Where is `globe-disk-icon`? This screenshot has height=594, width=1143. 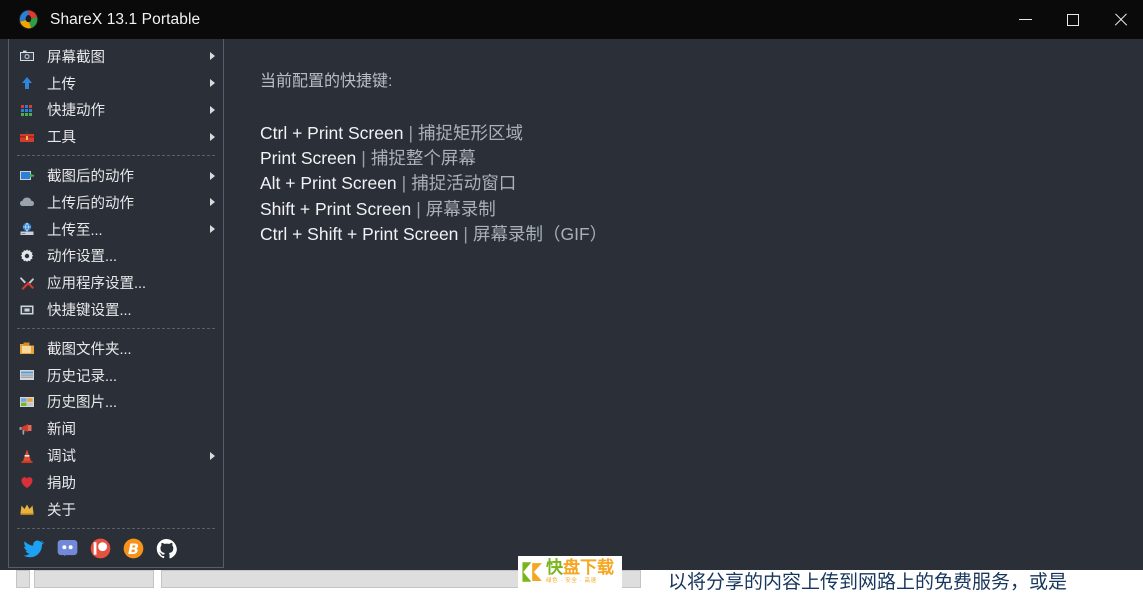 globe-disk-icon is located at coordinates (27, 229).